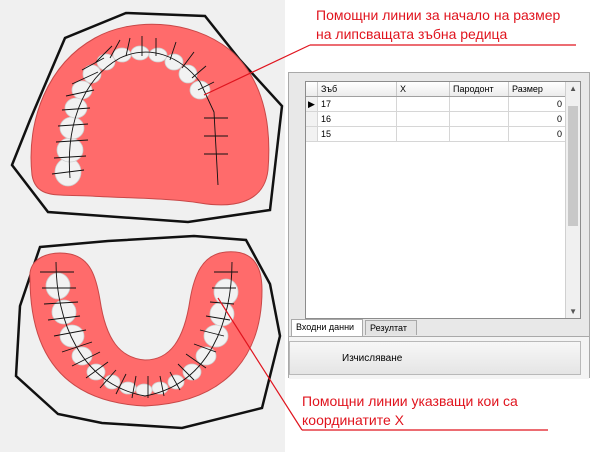  Describe the element at coordinates (423, 89) in the screenshot. I see `column-header-x: X` at that location.